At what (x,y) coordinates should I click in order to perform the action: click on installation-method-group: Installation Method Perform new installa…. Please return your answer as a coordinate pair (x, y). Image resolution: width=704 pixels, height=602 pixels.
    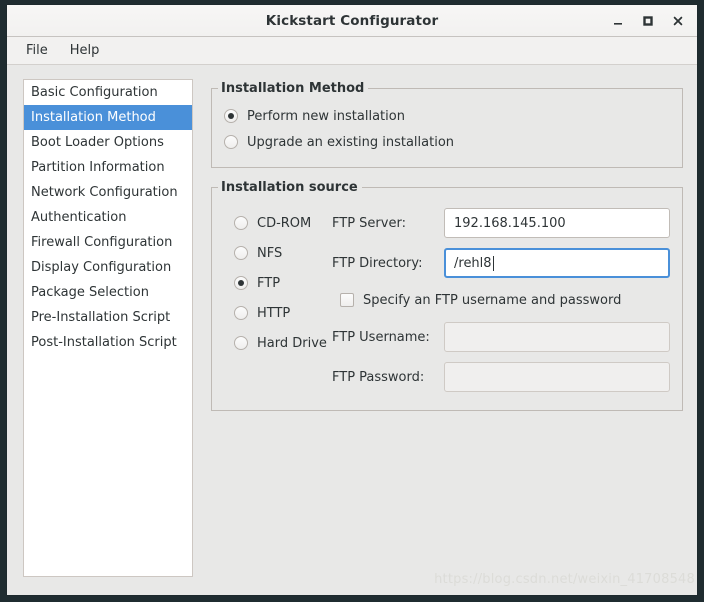
    Looking at the image, I should click on (447, 124).